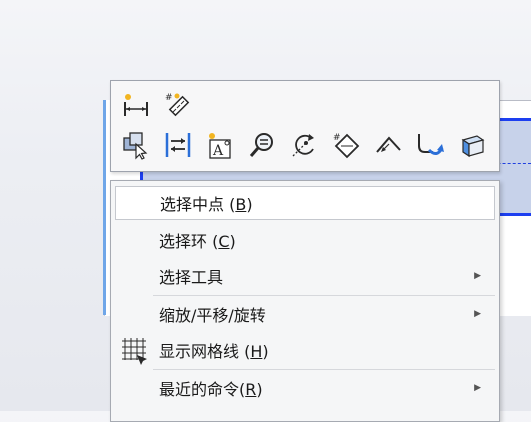 This screenshot has height=422, width=531. I want to click on sketch-plane-icon: #, so click(346, 146).